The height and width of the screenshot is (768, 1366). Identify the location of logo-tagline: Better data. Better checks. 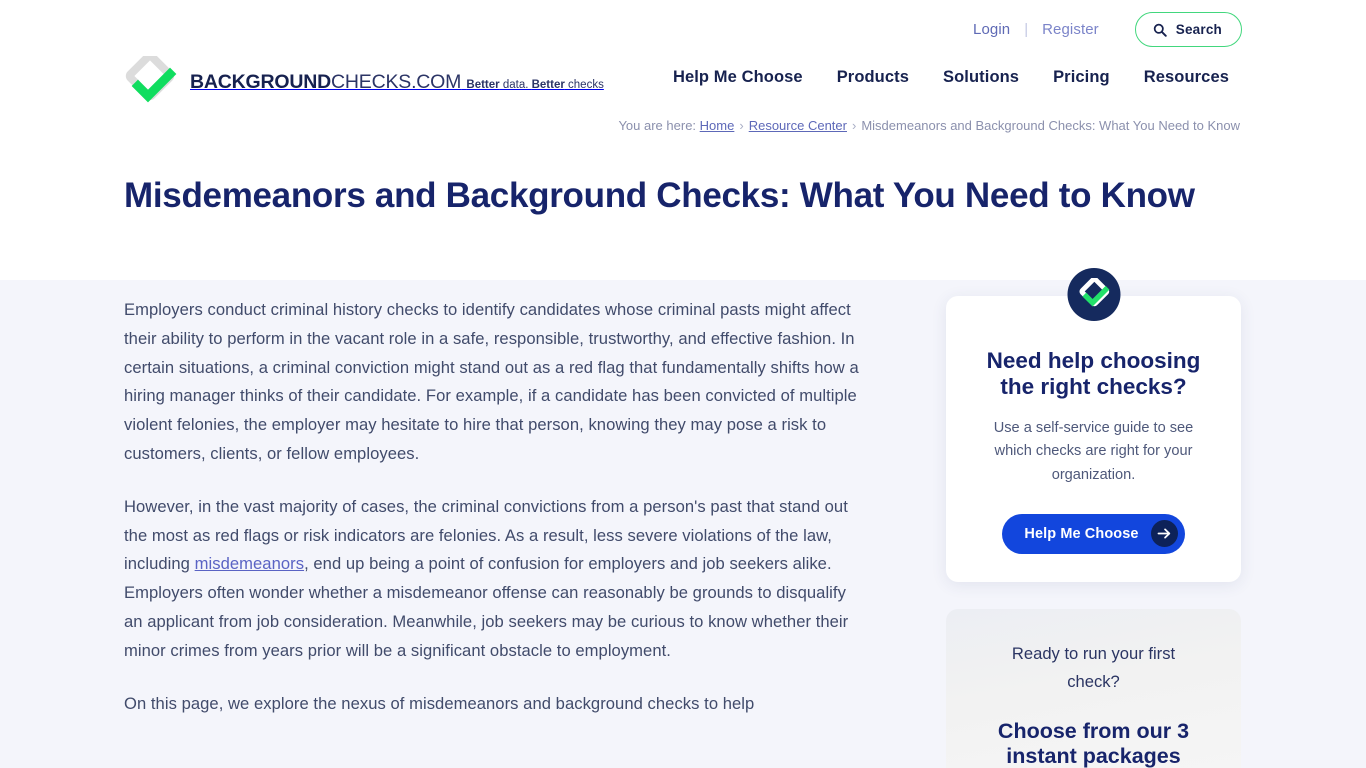
(535, 85).